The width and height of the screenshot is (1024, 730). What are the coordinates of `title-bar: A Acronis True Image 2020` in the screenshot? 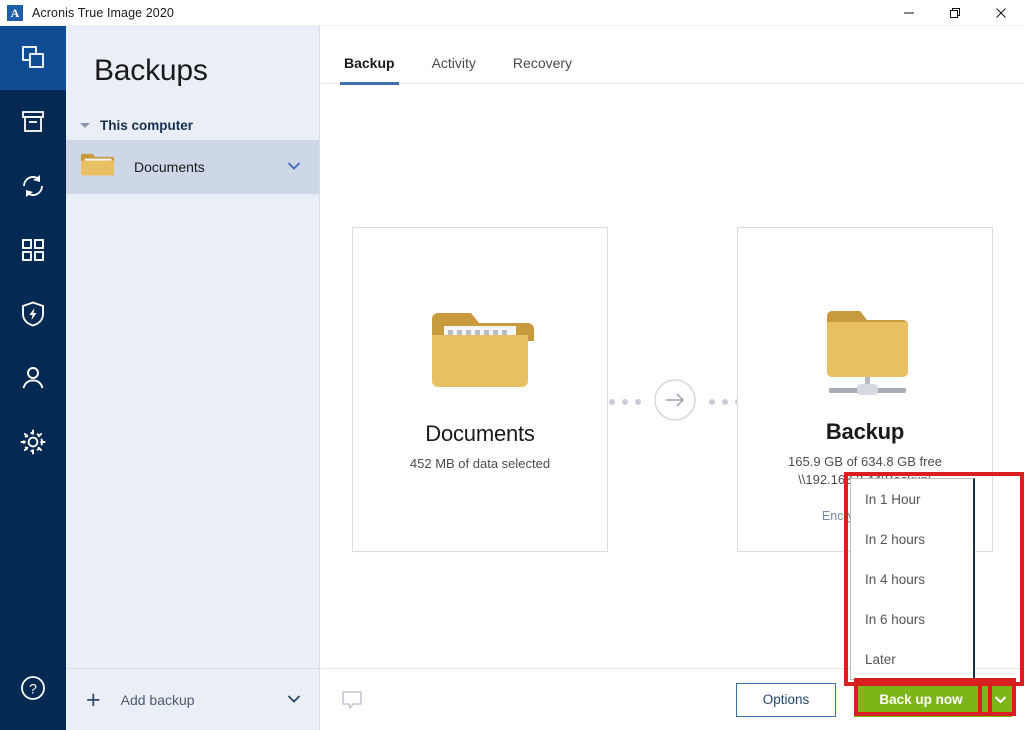 It's located at (512, 13).